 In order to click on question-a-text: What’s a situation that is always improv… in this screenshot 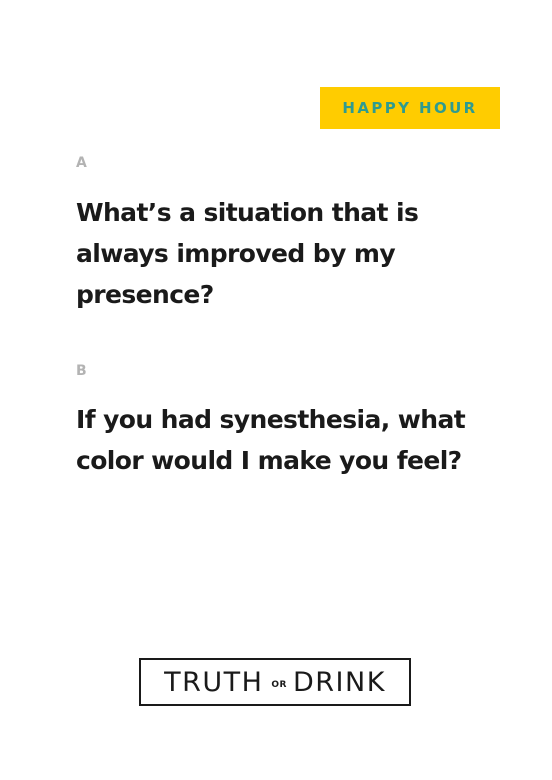, I will do `click(247, 253)`.